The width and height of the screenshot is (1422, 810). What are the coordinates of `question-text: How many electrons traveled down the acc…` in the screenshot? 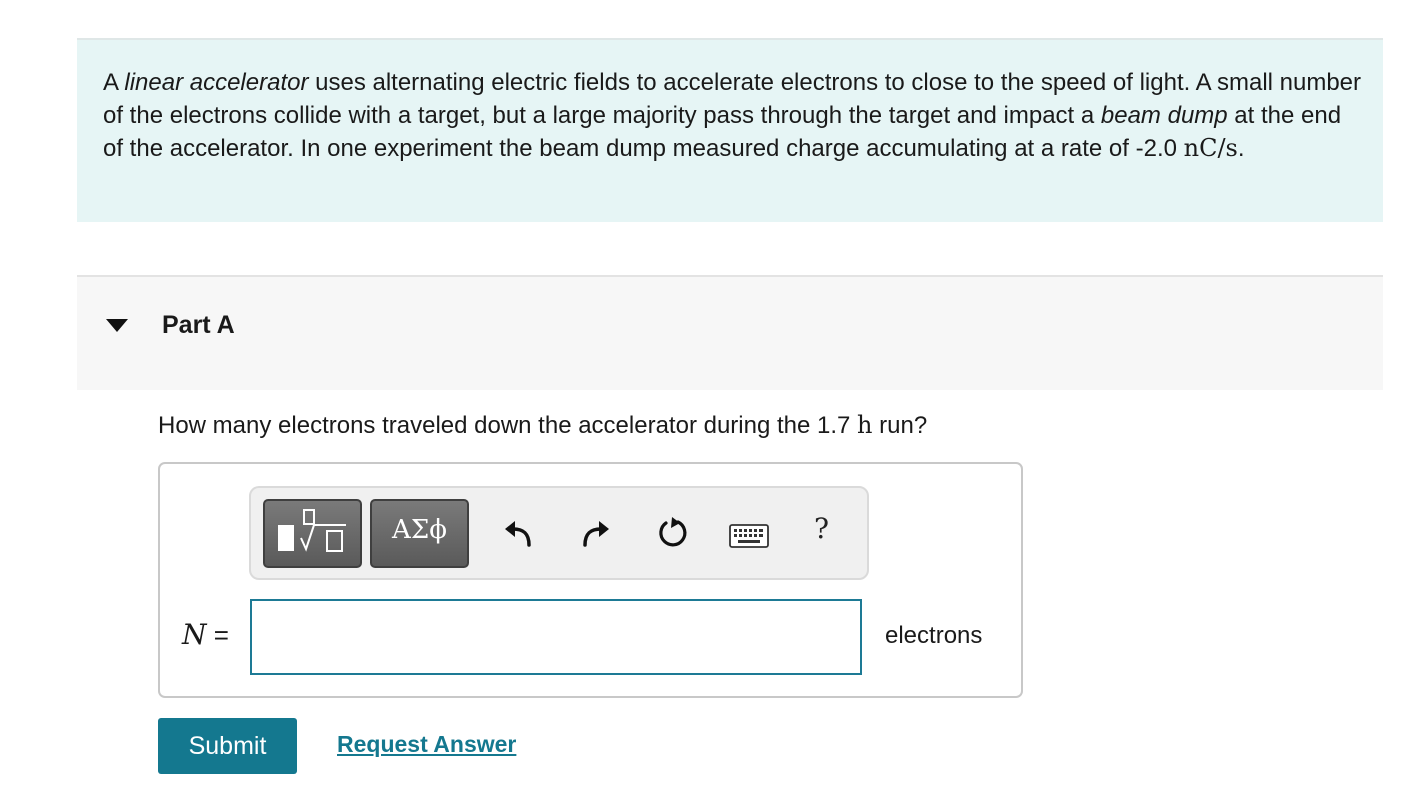 It's located at (542, 425).